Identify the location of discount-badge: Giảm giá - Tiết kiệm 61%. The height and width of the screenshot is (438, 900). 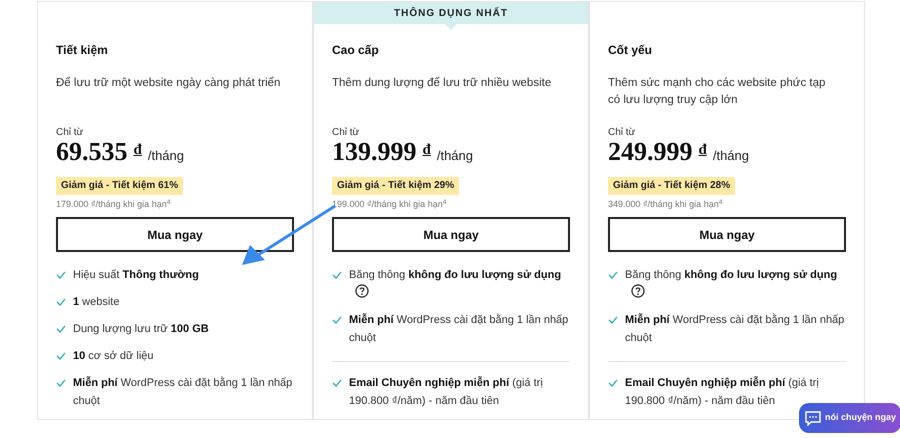
(120, 186).